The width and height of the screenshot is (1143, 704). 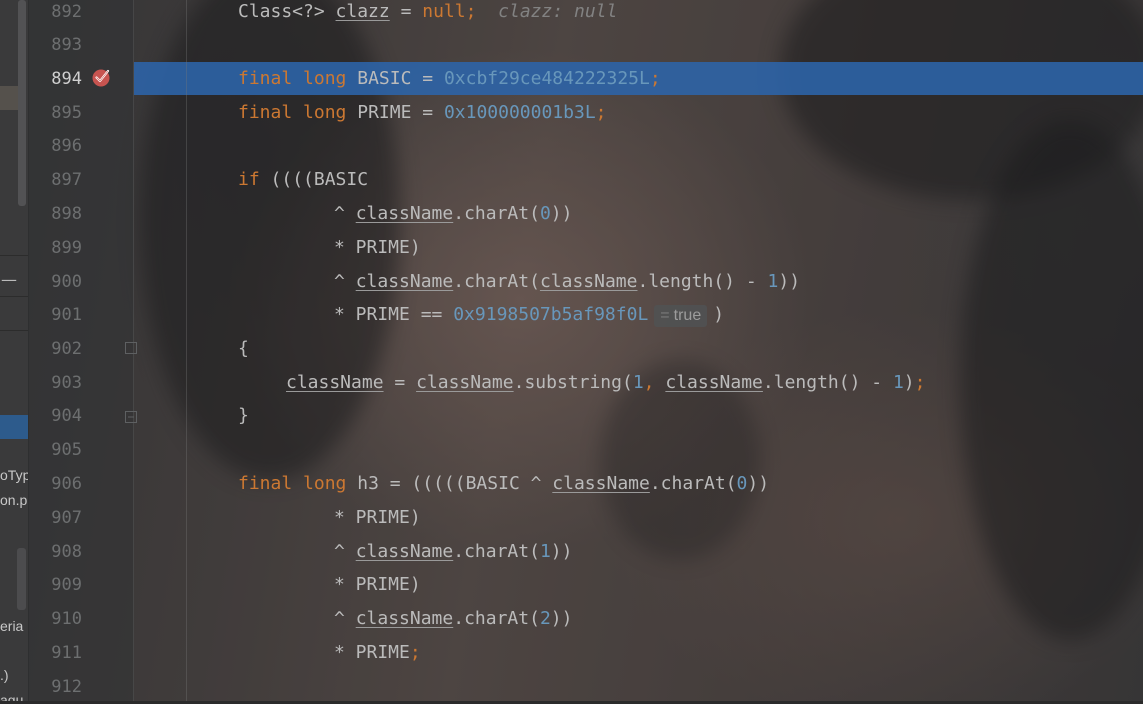 What do you see at coordinates (22, 103) in the screenshot?
I see `project-panel-scrollbar` at bounding box center [22, 103].